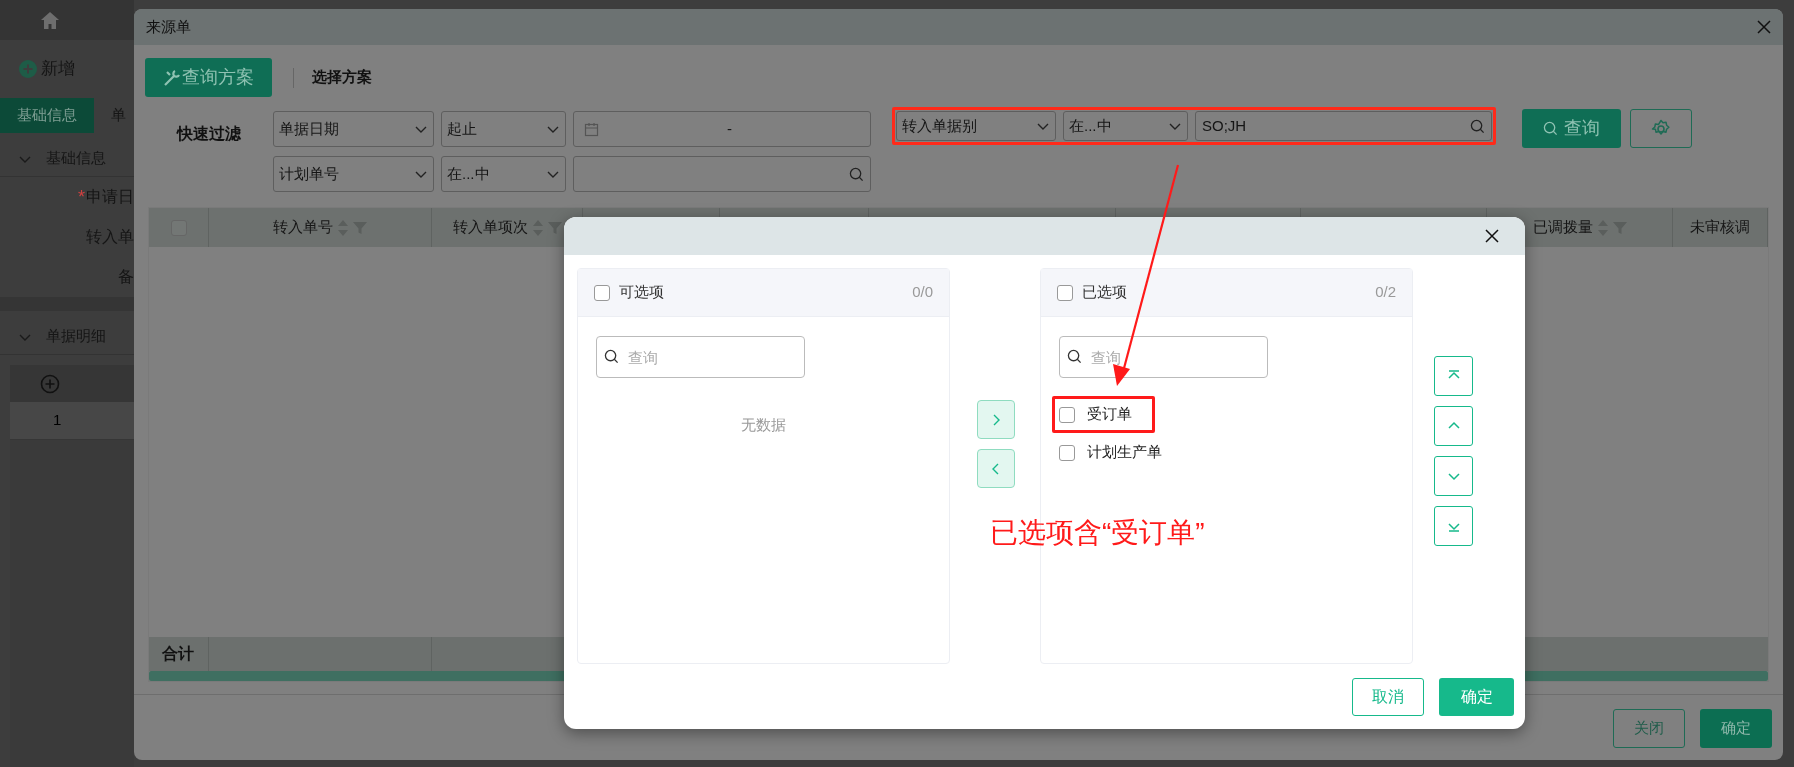 The image size is (1794, 767). I want to click on column-header: 已调拨量, so click(1562, 227).